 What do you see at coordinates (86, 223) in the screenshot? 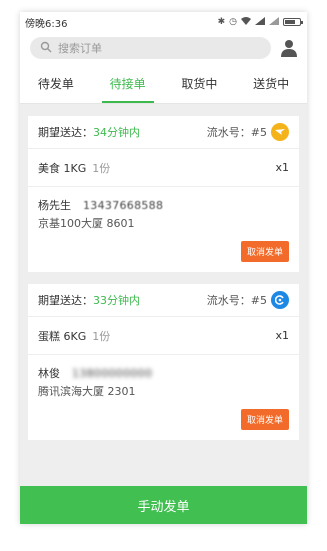
I see `delivery-address: 京基100大厦 8601` at bounding box center [86, 223].